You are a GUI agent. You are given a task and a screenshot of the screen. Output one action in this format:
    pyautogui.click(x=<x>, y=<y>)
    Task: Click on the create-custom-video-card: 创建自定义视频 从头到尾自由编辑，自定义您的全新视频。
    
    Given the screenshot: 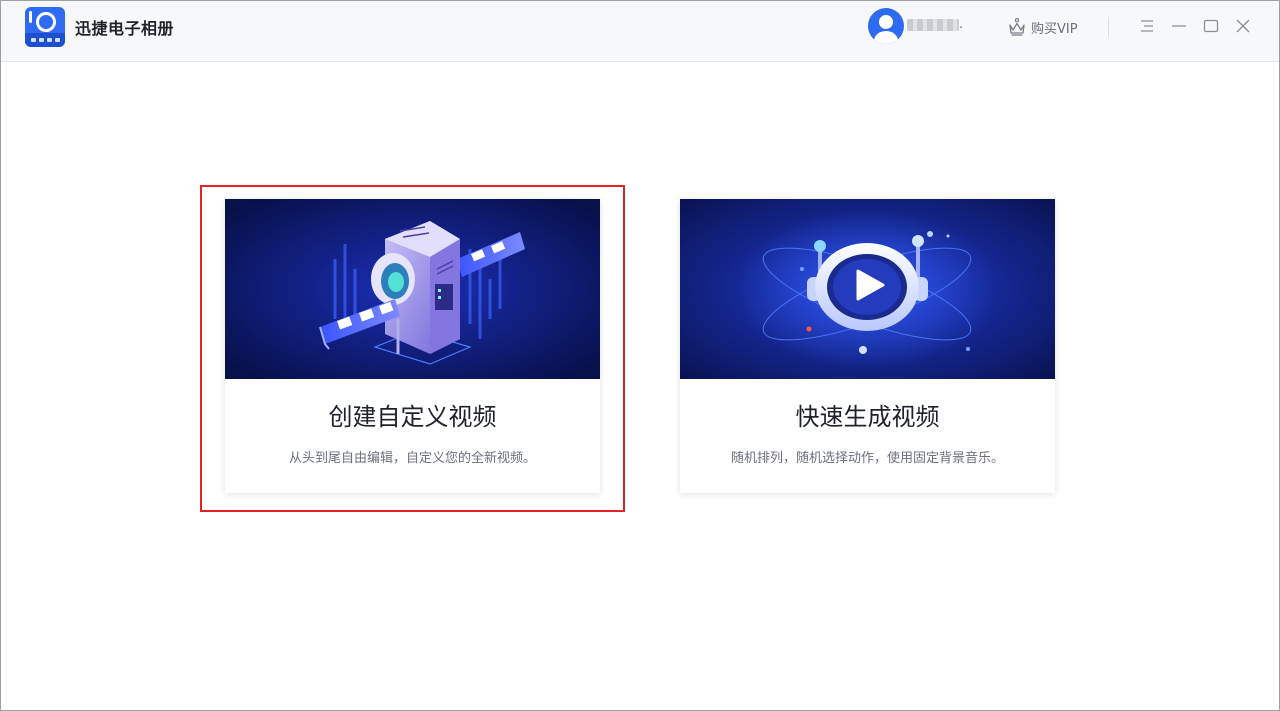 What is the action you would take?
    pyautogui.click(x=412, y=346)
    